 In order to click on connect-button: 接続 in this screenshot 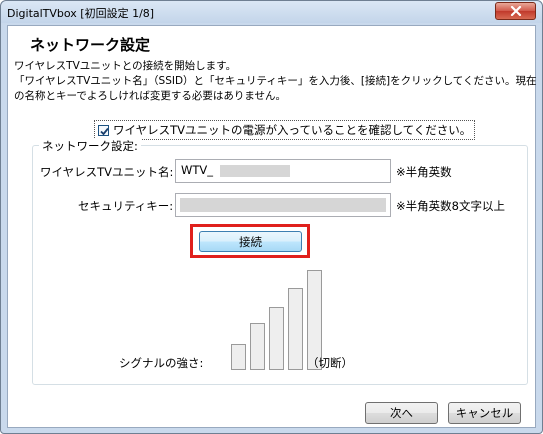, I will do `click(250, 241)`.